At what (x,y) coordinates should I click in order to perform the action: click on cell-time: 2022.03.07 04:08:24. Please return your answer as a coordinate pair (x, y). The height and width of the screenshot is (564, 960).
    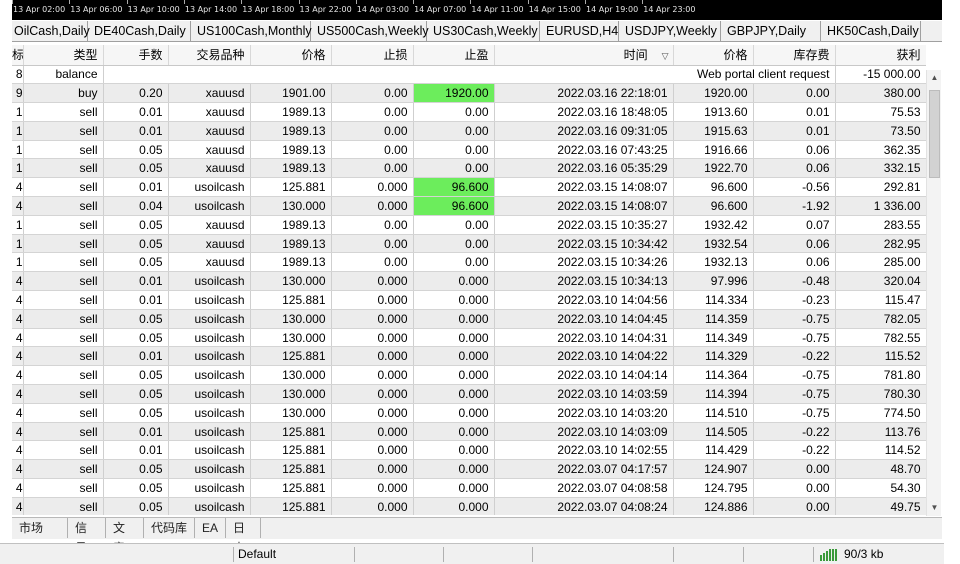
    Looking at the image, I should click on (584, 506).